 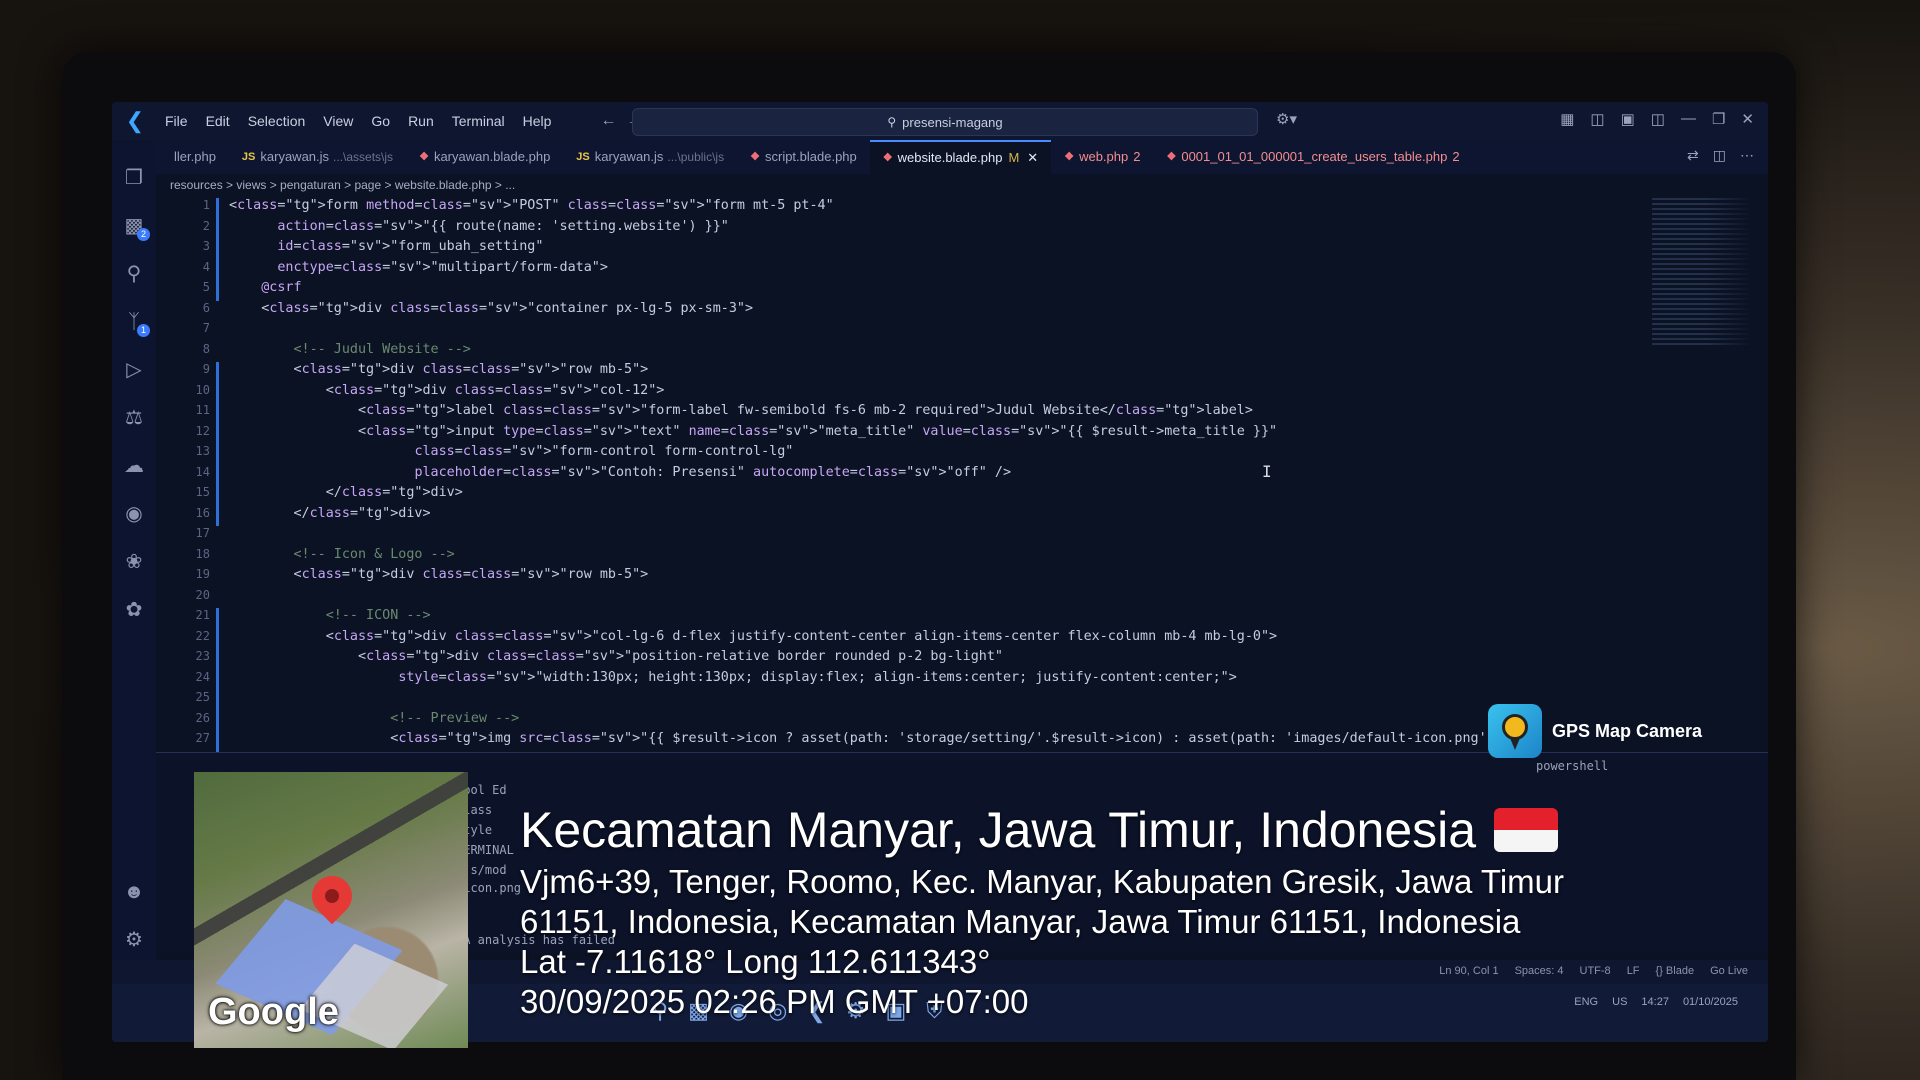 I want to click on tab-label: 0001_01_01_000001_create_users_table.php, so click(x=1314, y=156).